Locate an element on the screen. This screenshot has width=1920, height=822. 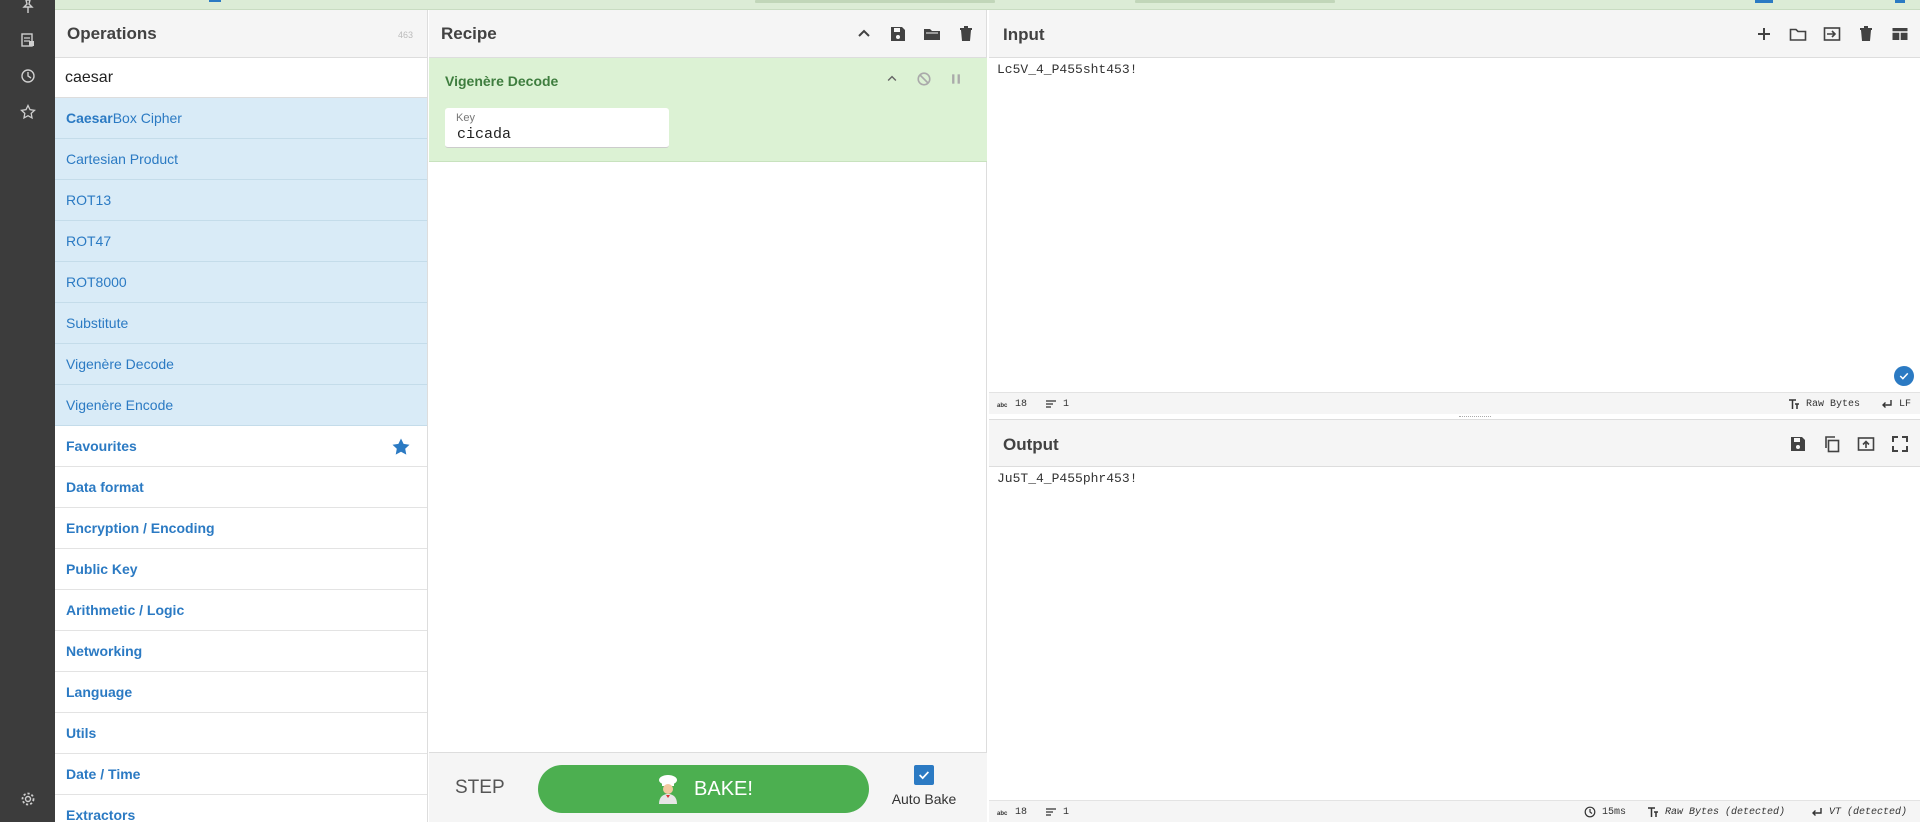
output-length-value: 18 is located at coordinates (1021, 812).